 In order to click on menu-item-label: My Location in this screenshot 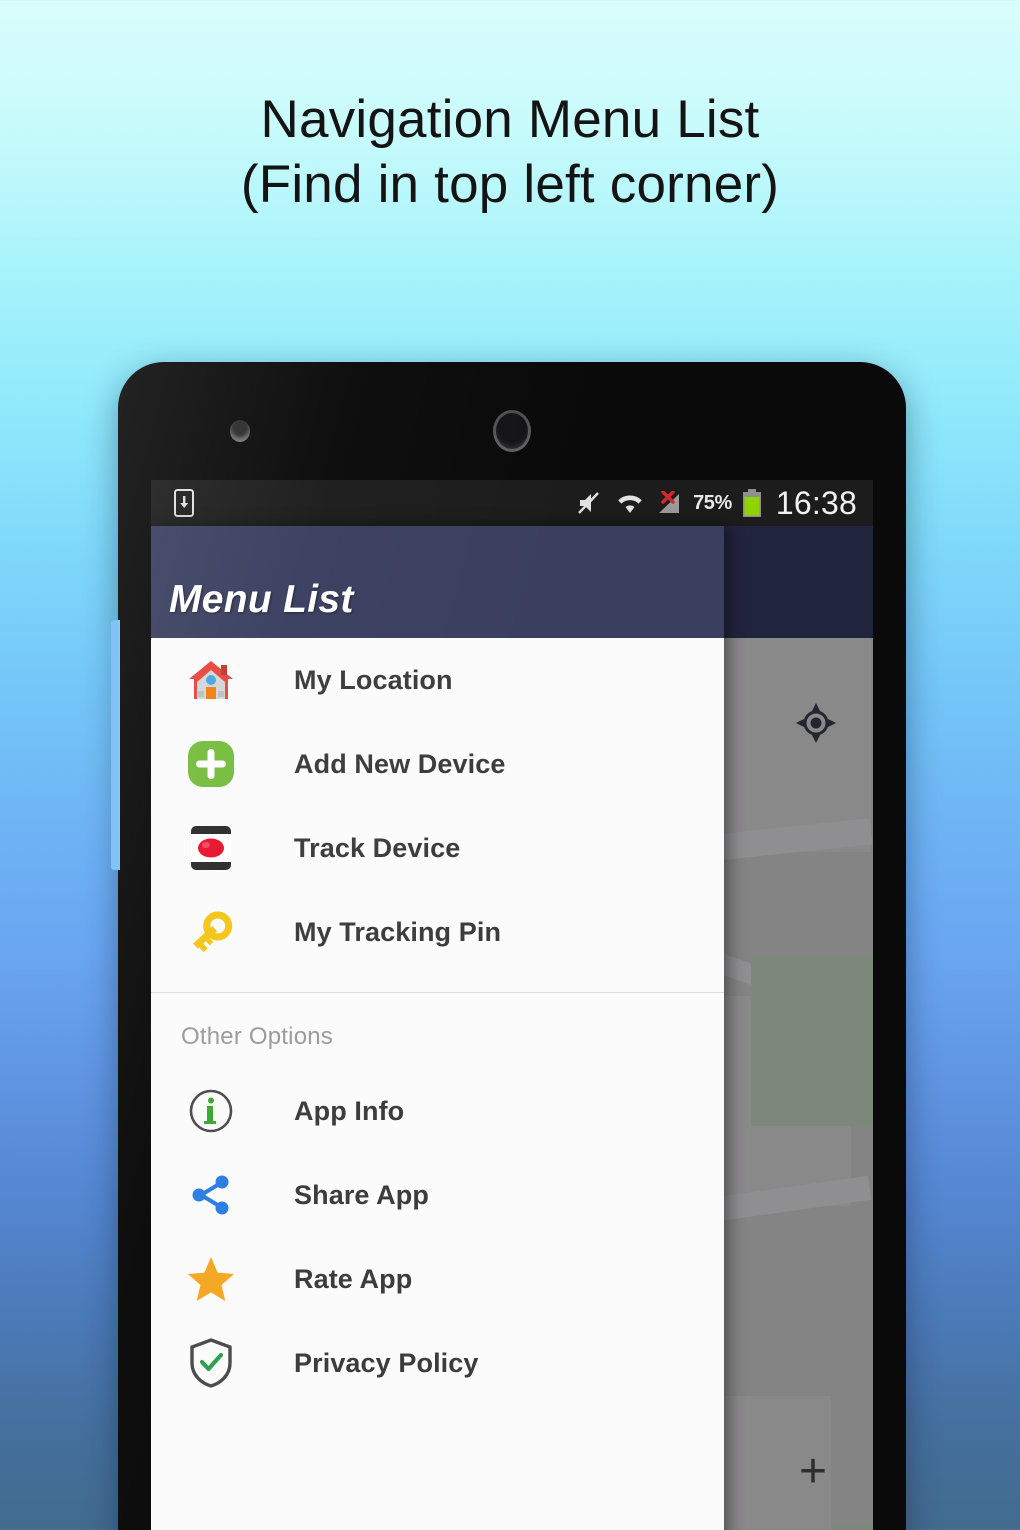, I will do `click(373, 679)`.